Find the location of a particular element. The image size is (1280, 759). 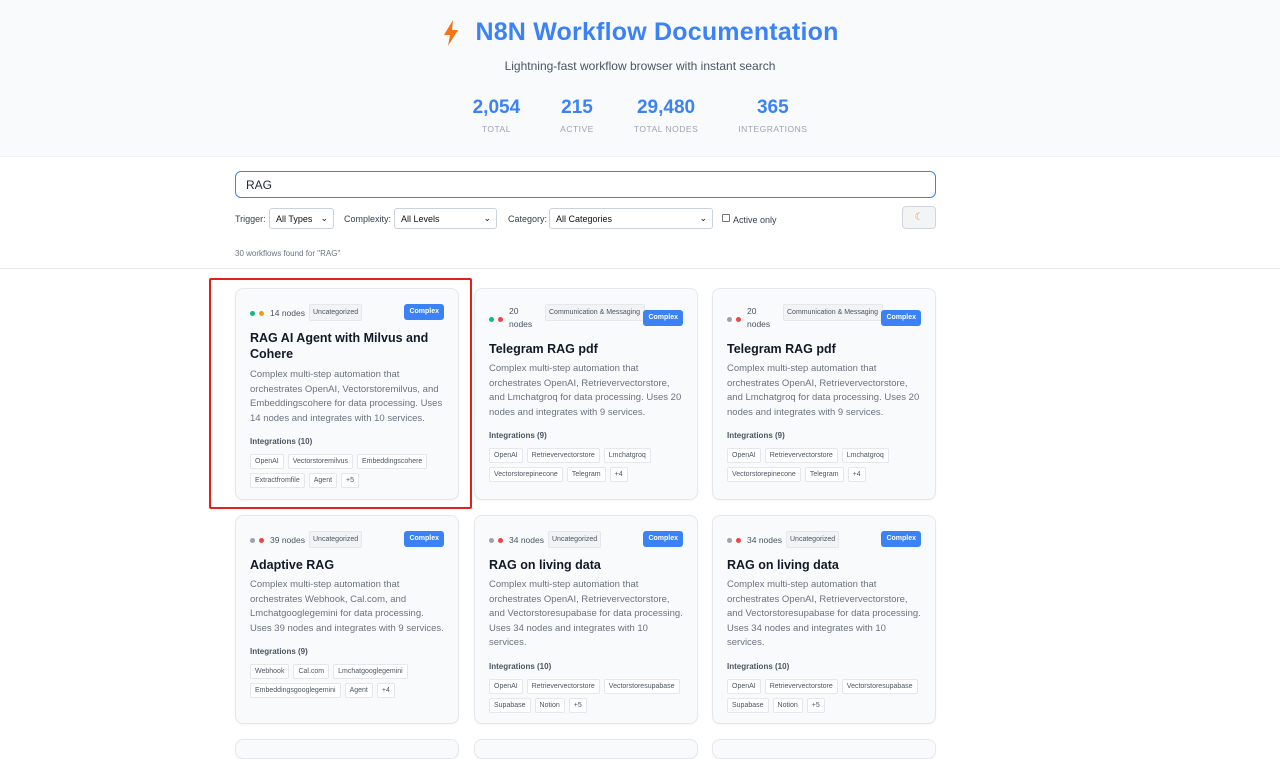

integration-tag: Extractfromfile is located at coordinates (277, 480).